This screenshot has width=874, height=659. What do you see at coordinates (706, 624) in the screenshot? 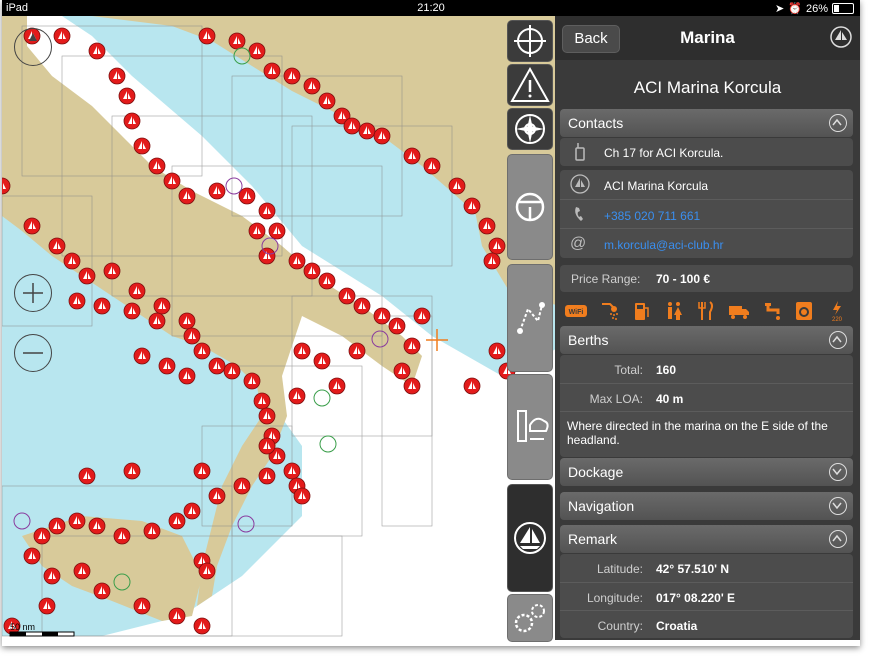
I see `country-row: Country: Croatia` at bounding box center [706, 624].